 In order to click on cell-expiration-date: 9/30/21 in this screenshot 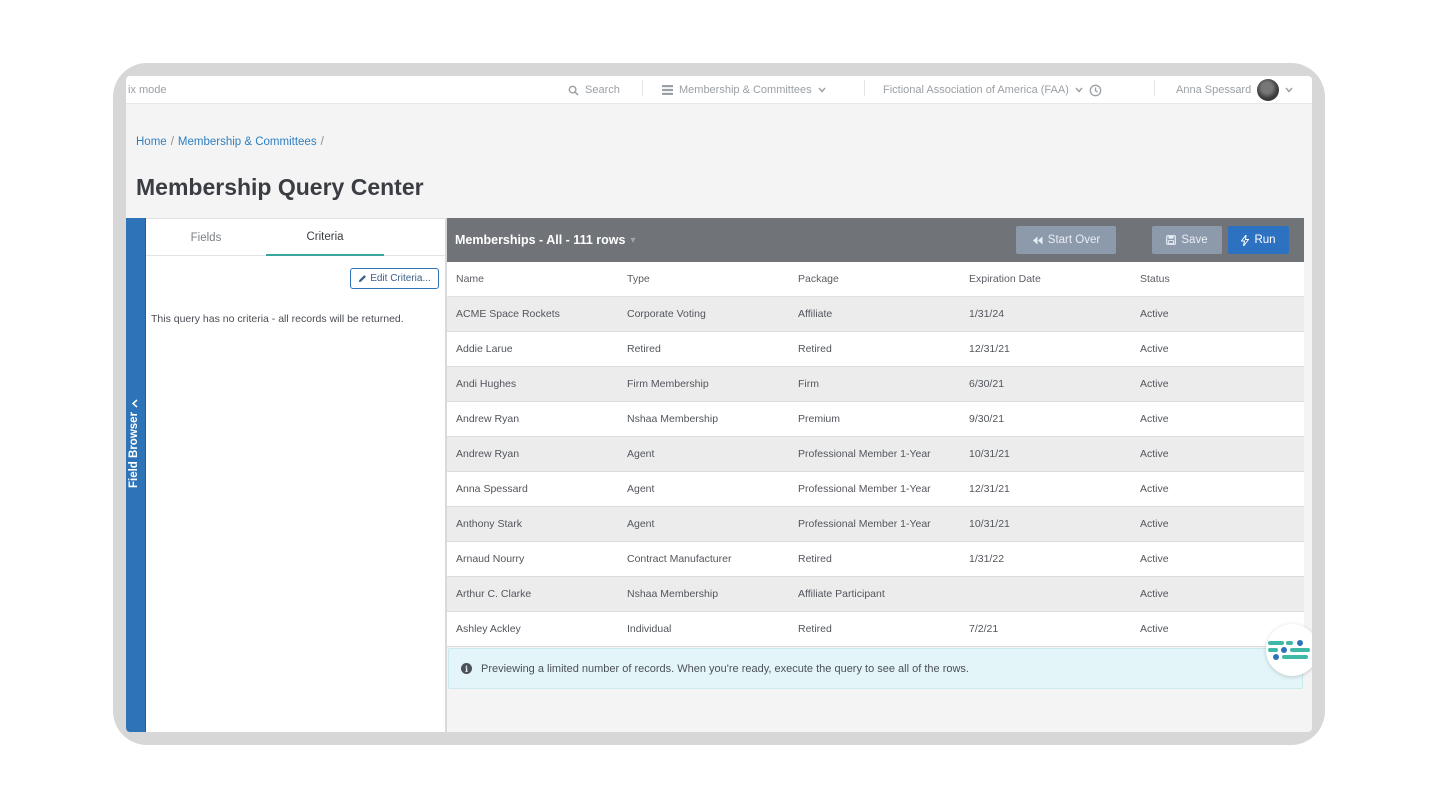, I will do `click(1045, 419)`.